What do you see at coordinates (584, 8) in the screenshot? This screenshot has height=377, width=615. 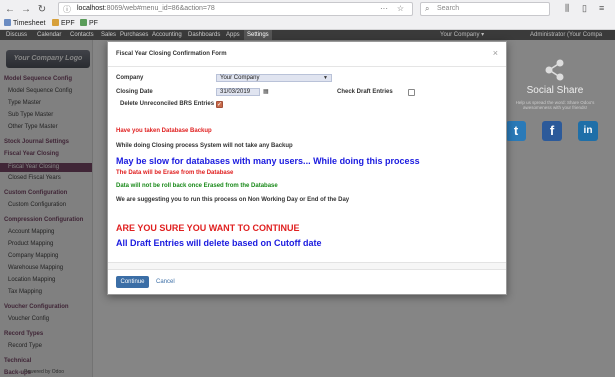 I see `sidebar-toggle-icon: ▯` at bounding box center [584, 8].